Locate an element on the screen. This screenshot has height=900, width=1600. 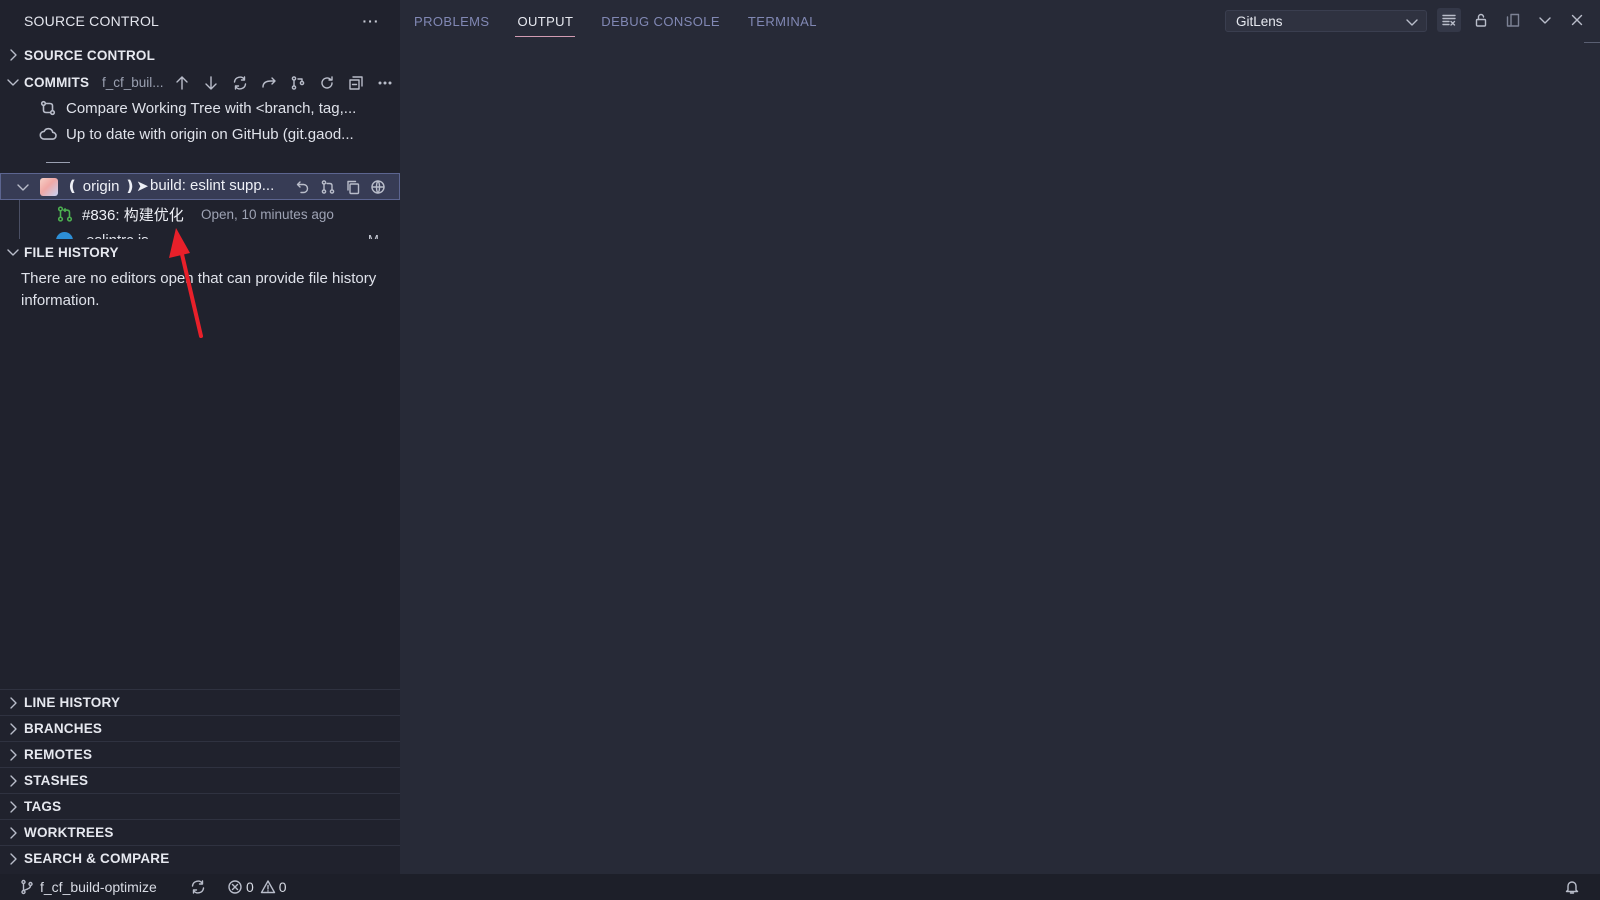
commit-row-actions is located at coordinates (340, 186).